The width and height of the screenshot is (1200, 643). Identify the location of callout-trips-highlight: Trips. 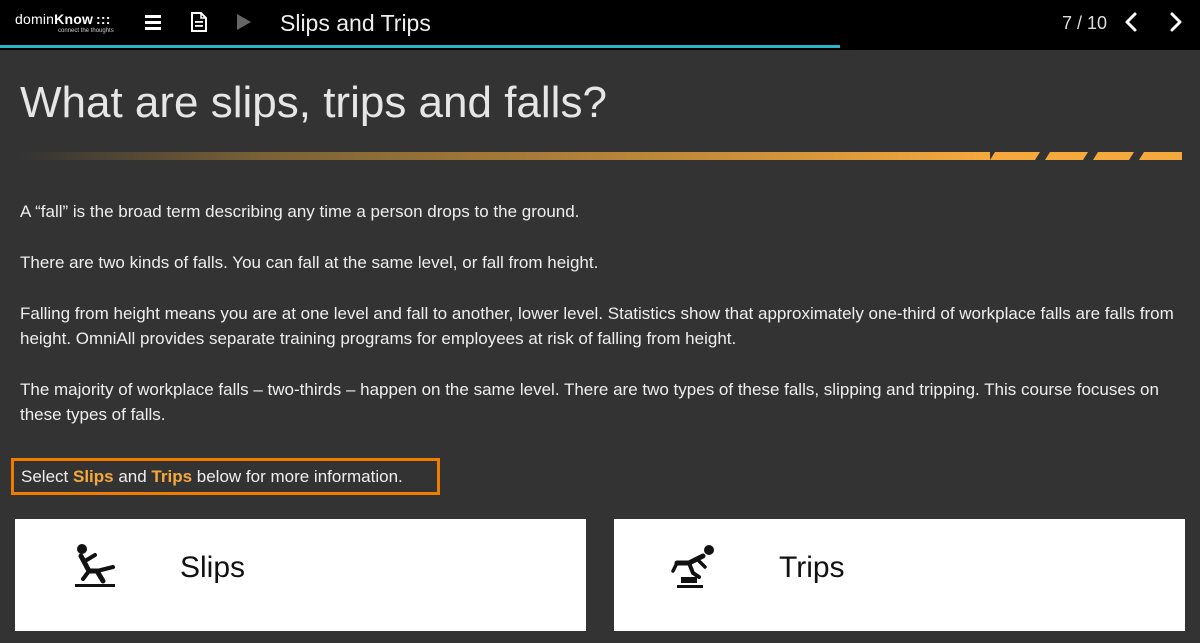
(172, 476).